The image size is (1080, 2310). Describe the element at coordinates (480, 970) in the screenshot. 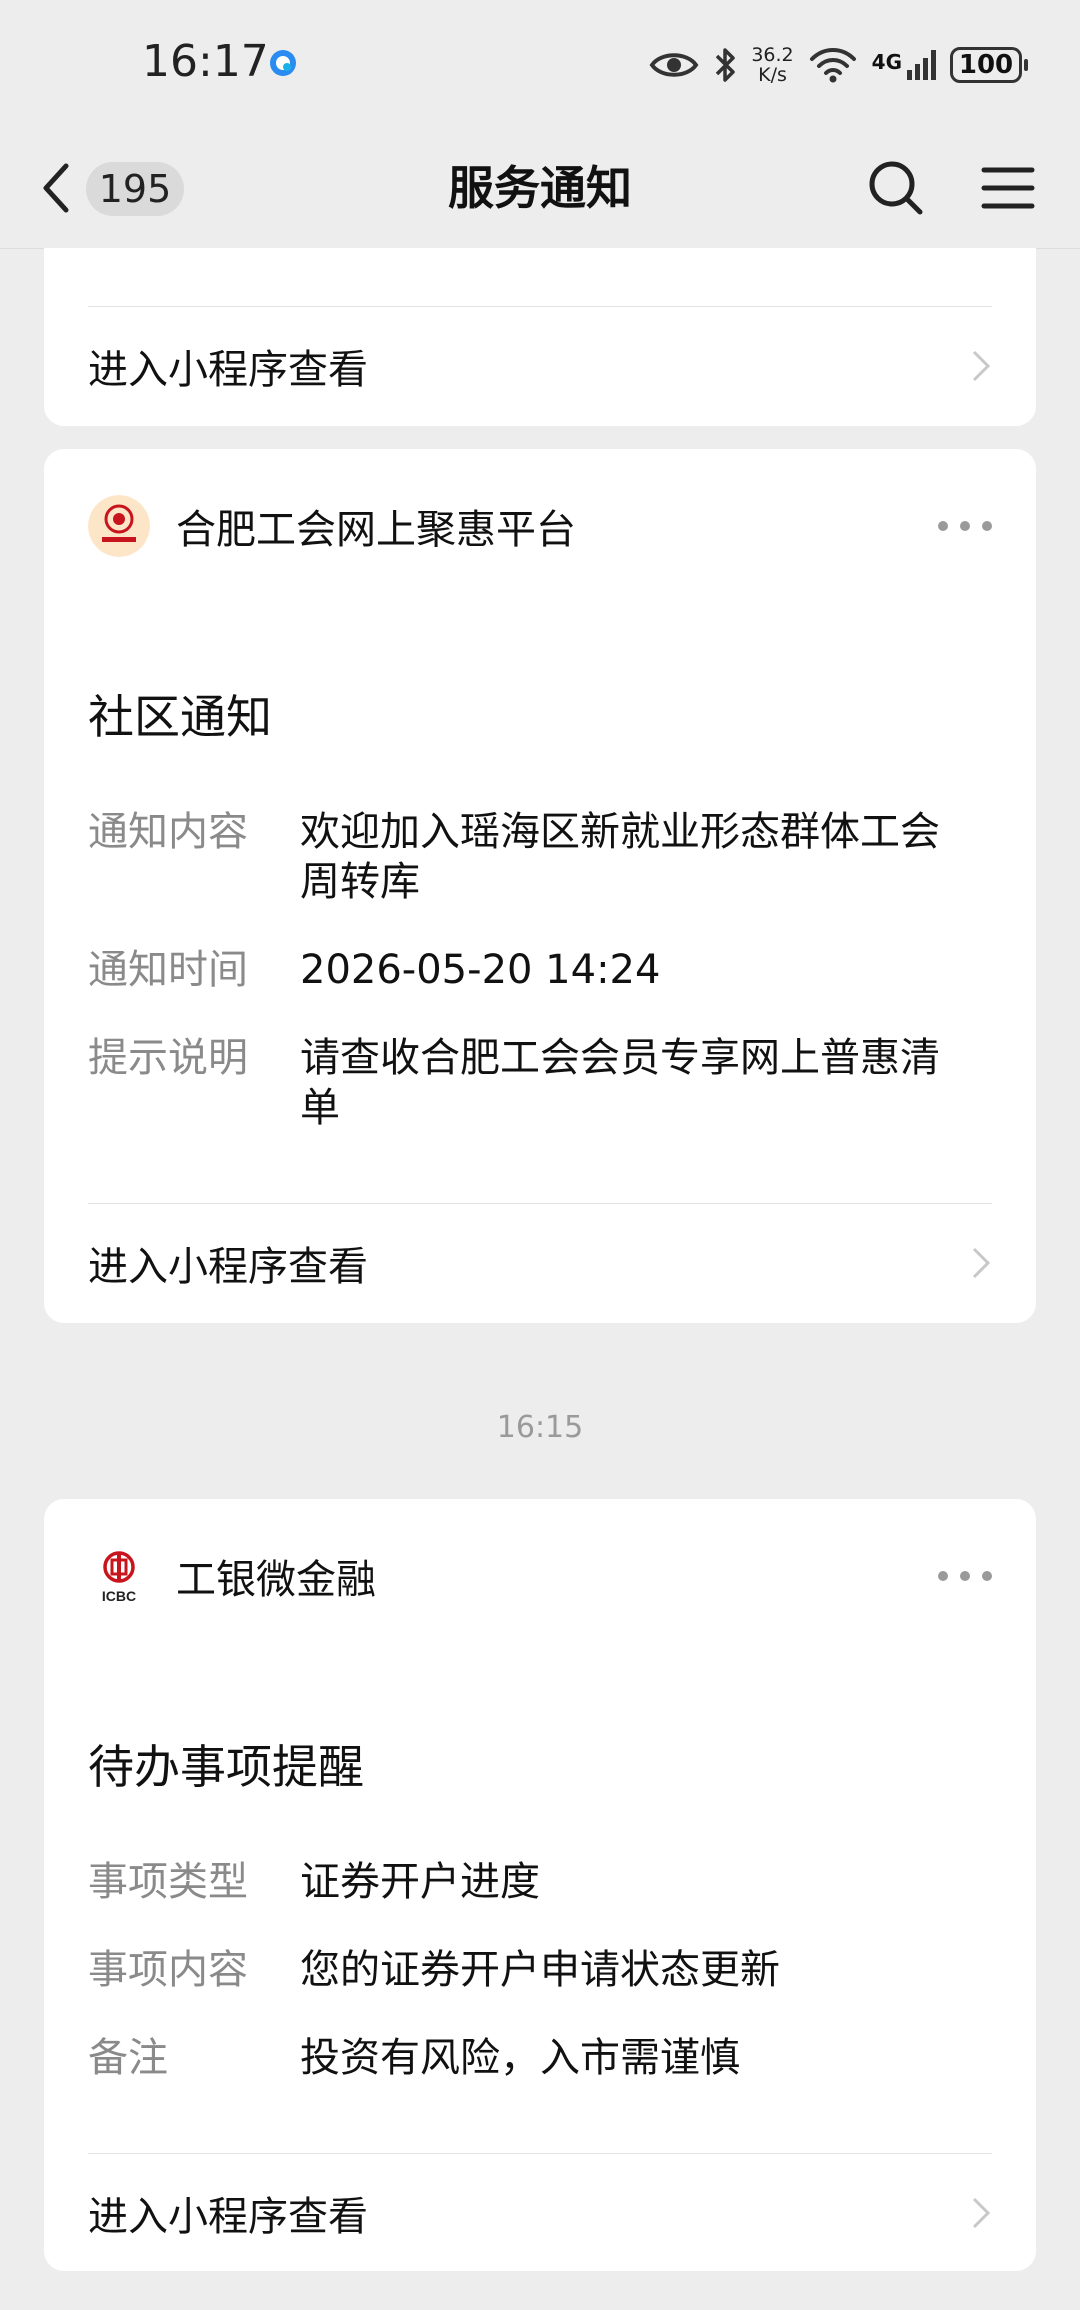

I see `detail-value: 2026-05-20 14:24` at that location.